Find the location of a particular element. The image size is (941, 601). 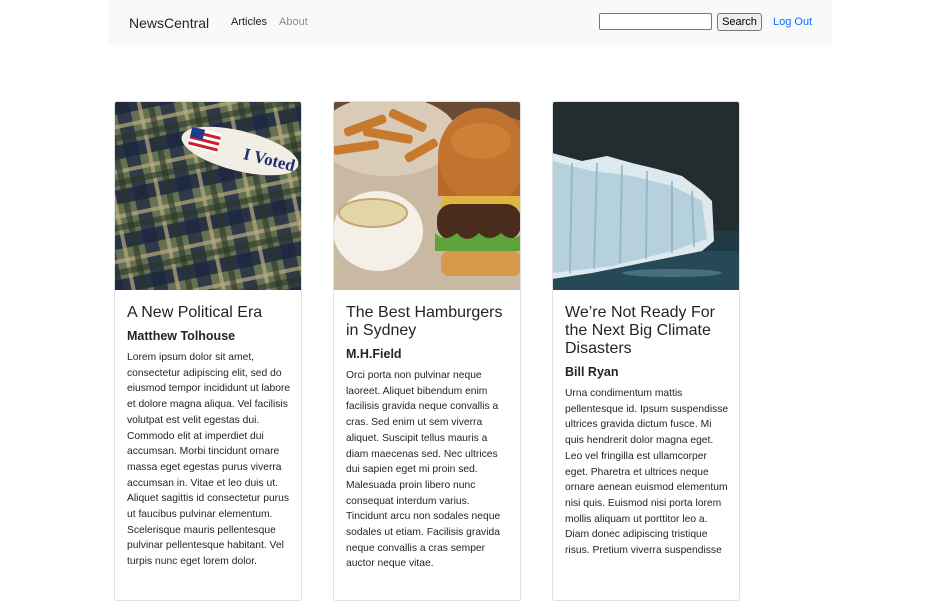

article-image-voted: I Voted is located at coordinates (208, 196).